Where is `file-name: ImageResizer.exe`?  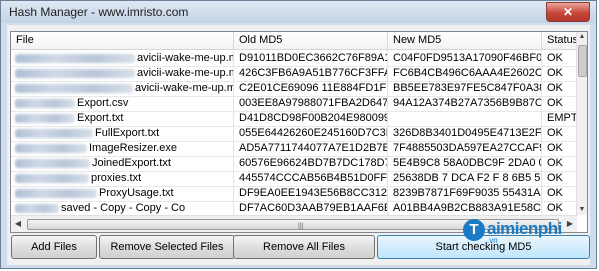
file-name: ImageResizer.exe is located at coordinates (133, 148).